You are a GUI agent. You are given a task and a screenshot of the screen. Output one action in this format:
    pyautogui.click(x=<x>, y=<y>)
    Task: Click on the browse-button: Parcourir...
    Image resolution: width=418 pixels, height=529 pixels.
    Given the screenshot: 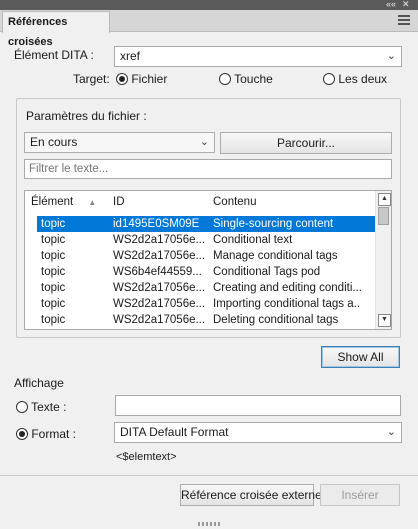 What is the action you would take?
    pyautogui.click(x=306, y=143)
    